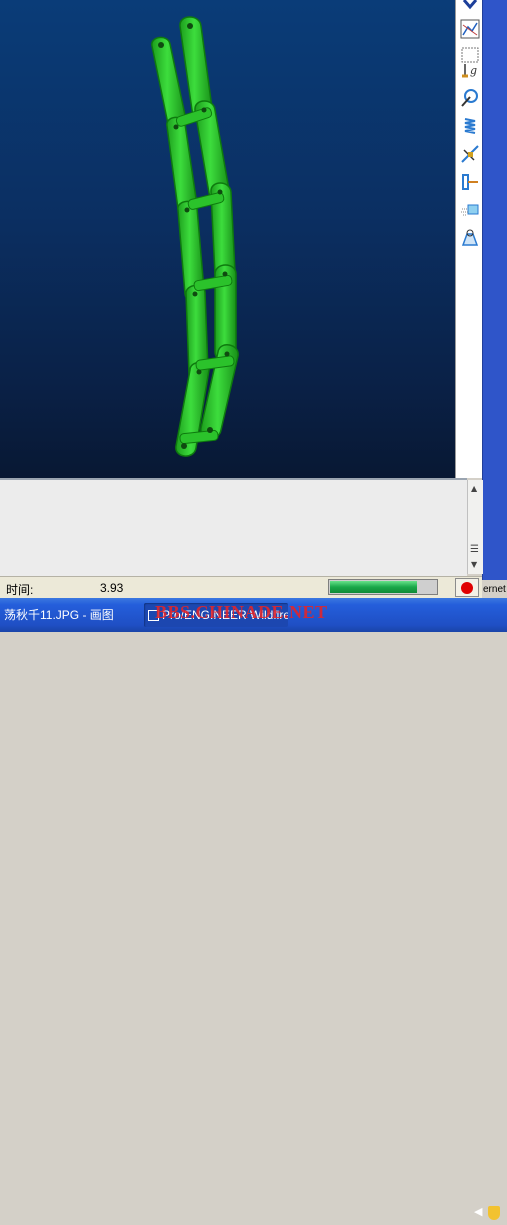 This screenshot has height=1225, width=507. I want to click on background-window-edge: ernet, so click(494, 297).